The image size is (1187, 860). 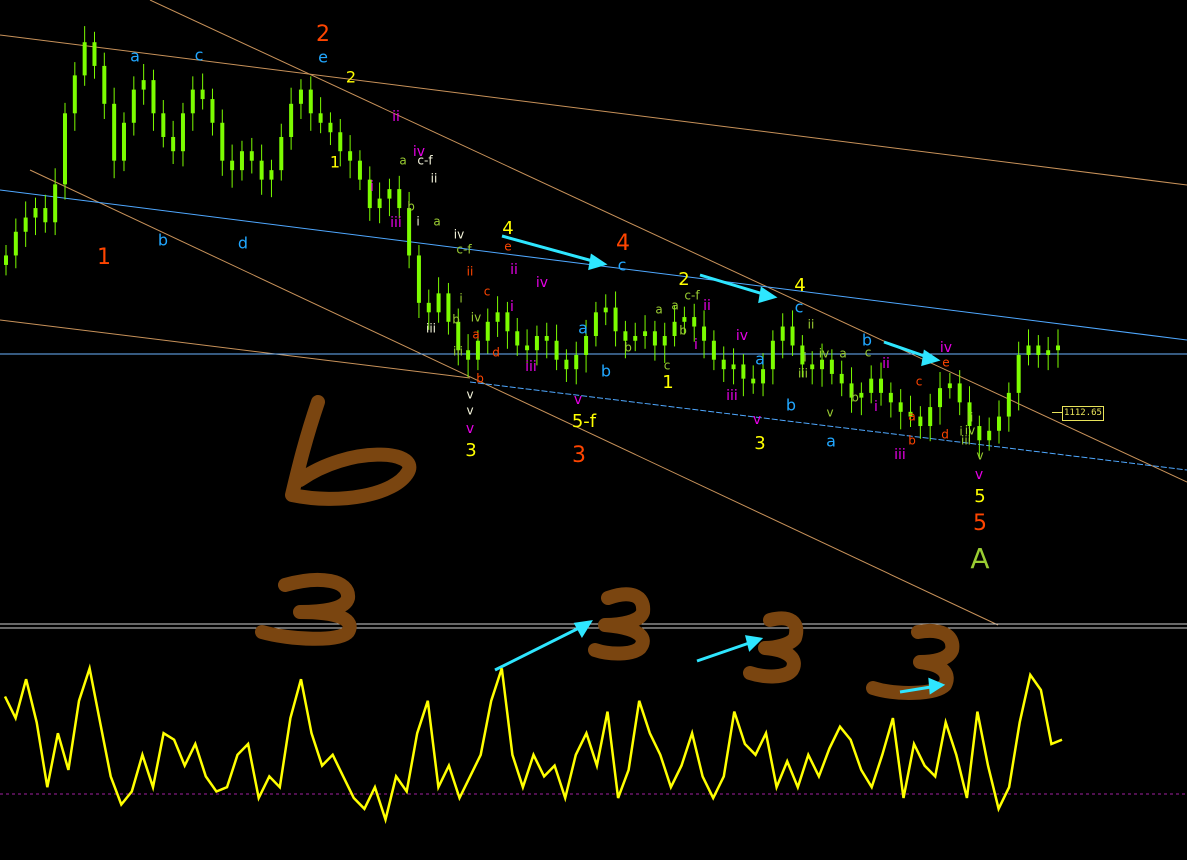 What do you see at coordinates (683, 279) in the screenshot?
I see `wave-label: 2` at bounding box center [683, 279].